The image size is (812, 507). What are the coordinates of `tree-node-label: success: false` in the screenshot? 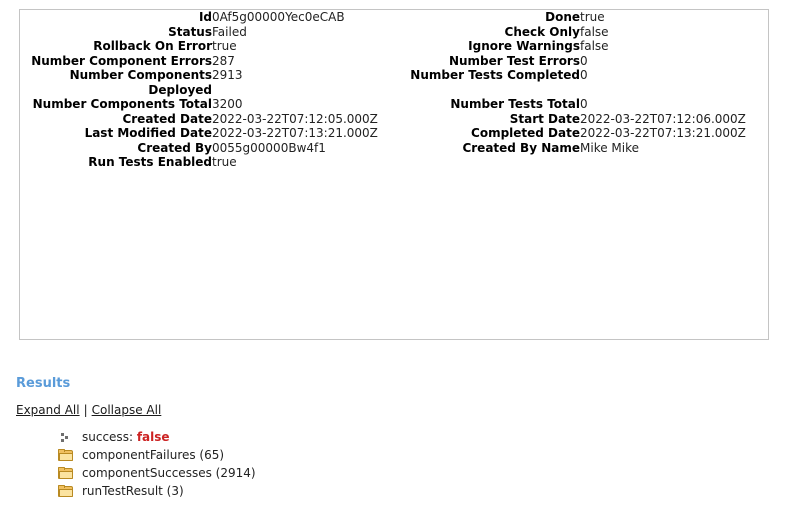 It's located at (126, 437).